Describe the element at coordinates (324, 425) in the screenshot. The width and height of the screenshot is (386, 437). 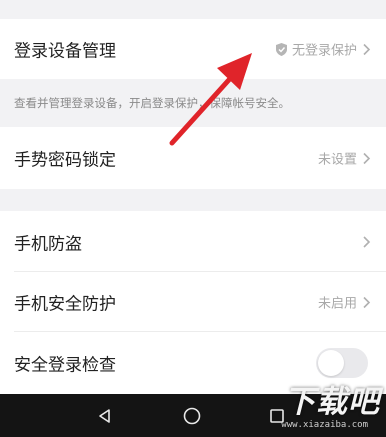
I see `watermark-url: www.xiazaiba.com` at that location.